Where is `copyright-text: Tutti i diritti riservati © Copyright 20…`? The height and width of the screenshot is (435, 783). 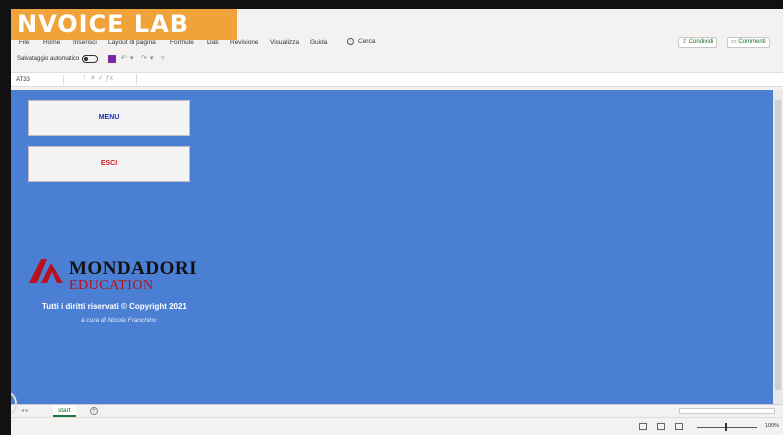 copyright-text: Tutti i diritti riservati © Copyright 20… is located at coordinates (114, 306).